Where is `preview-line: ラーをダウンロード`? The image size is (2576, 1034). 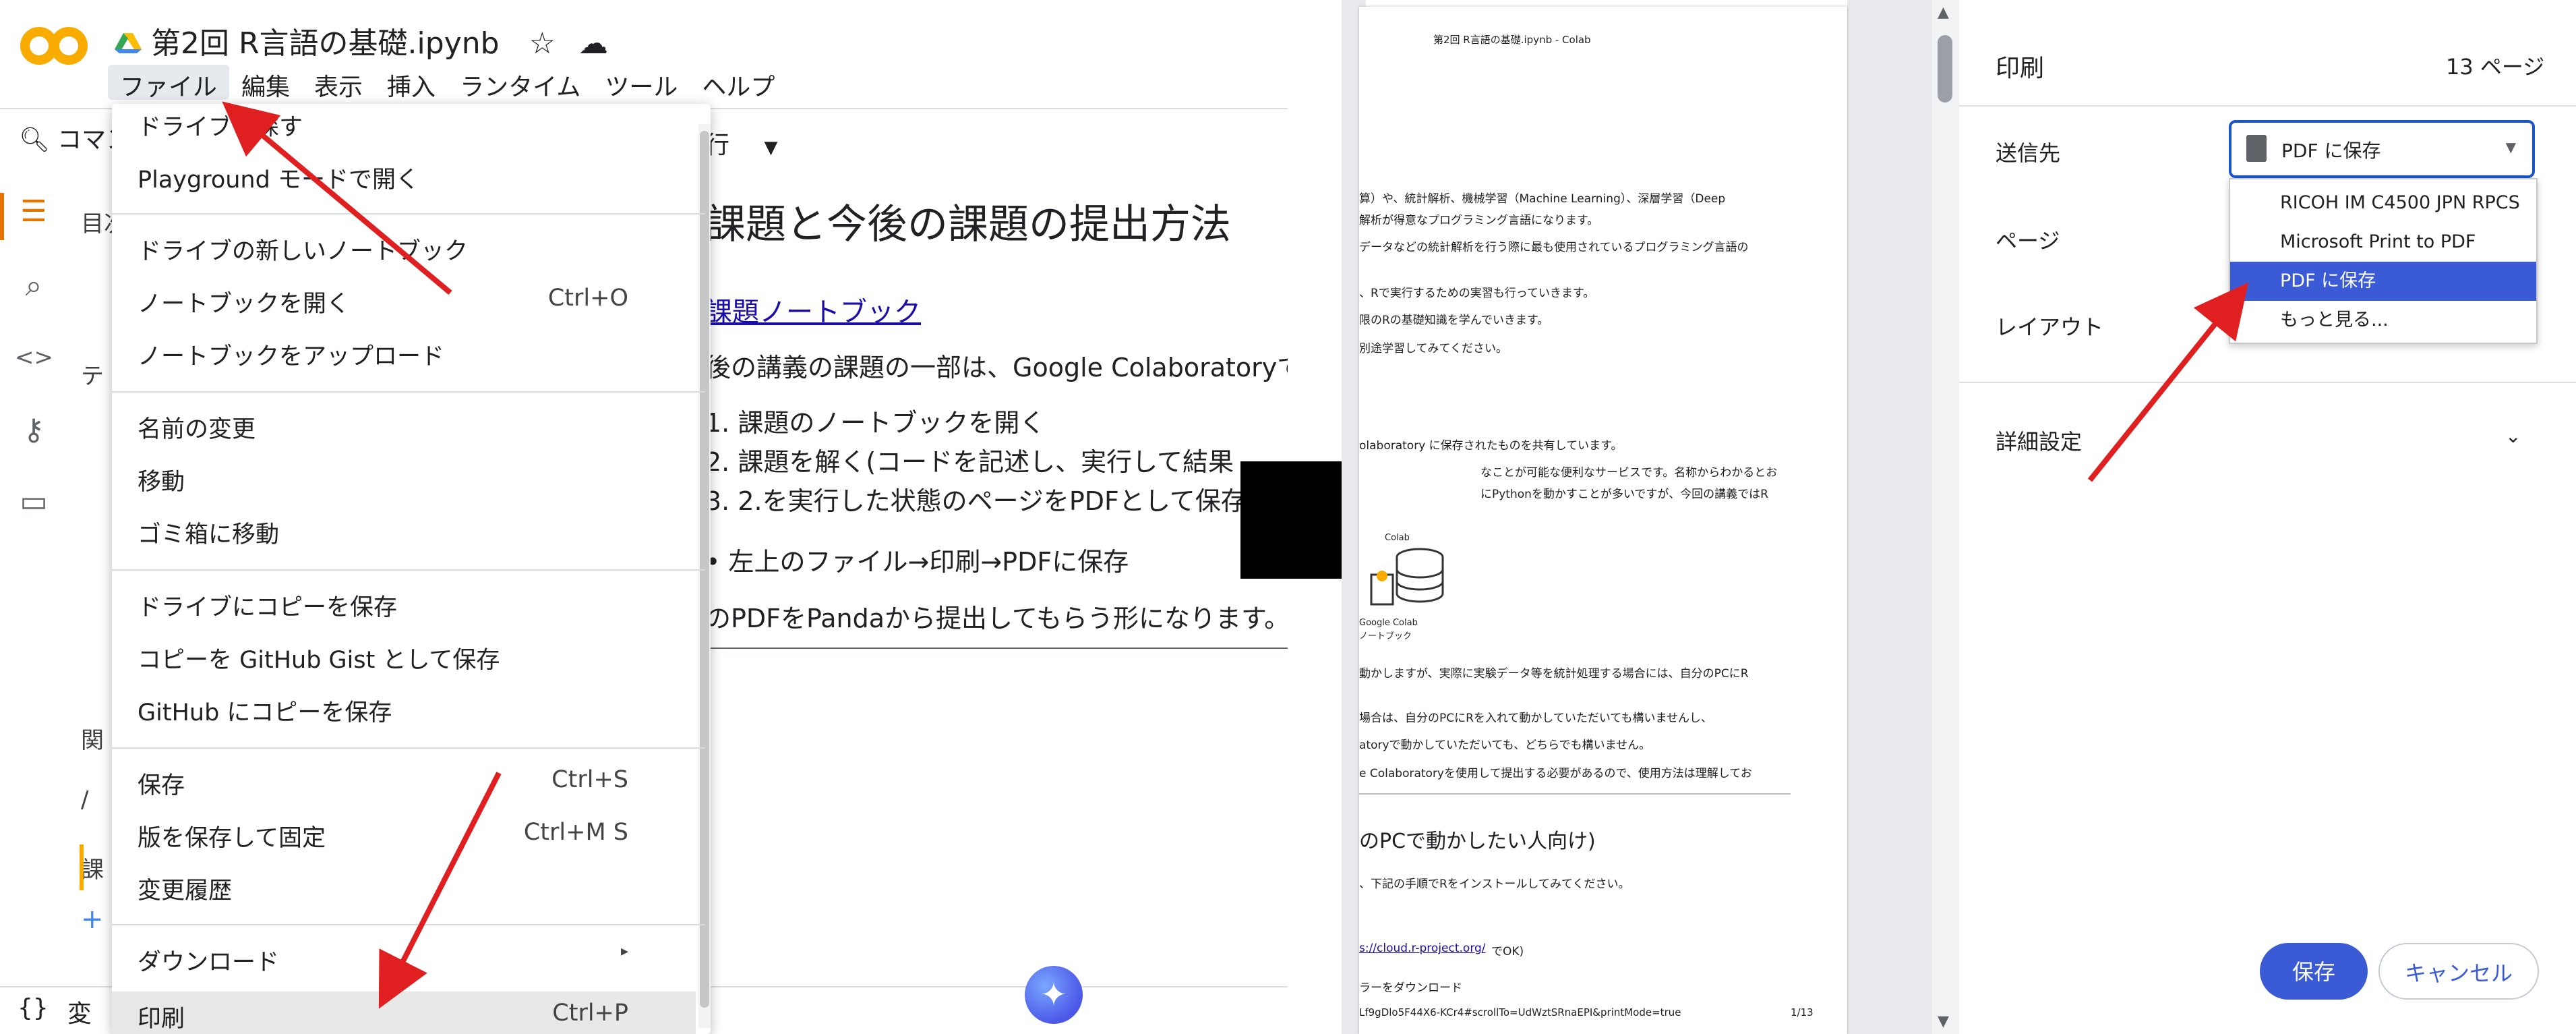 preview-line: ラーをダウンロード is located at coordinates (1410, 988).